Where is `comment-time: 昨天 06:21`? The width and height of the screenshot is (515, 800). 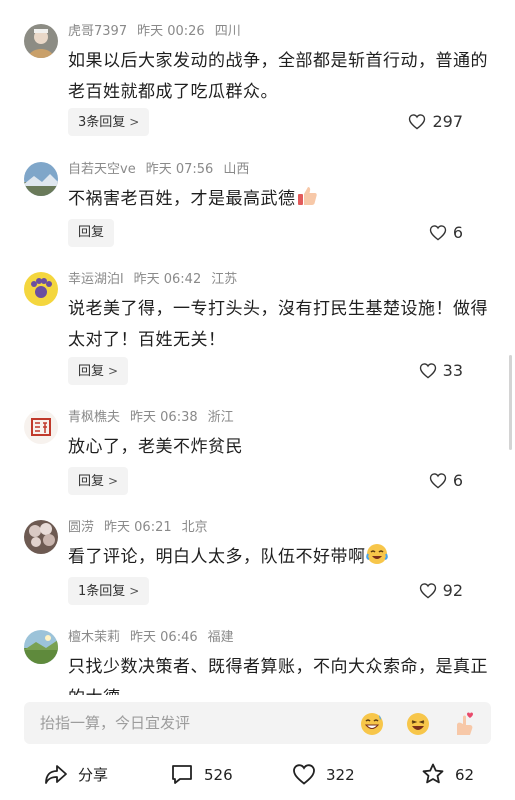
comment-time: 昨天 06:21 is located at coordinates (138, 527).